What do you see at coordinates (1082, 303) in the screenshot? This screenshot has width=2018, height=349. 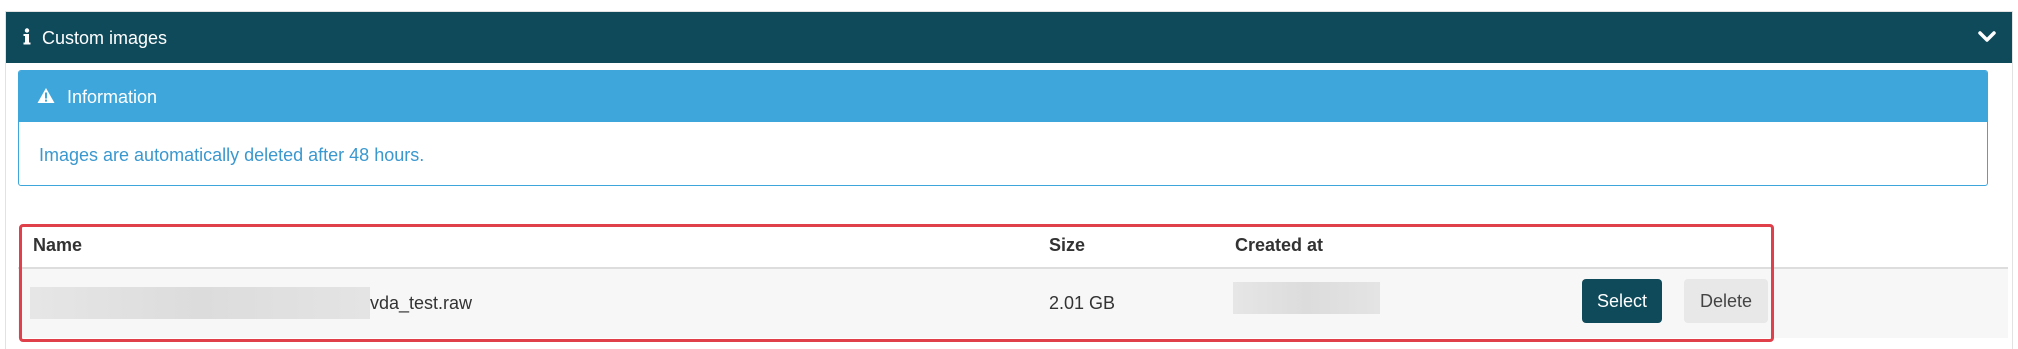 I see `image-size: 2.01 GB` at bounding box center [1082, 303].